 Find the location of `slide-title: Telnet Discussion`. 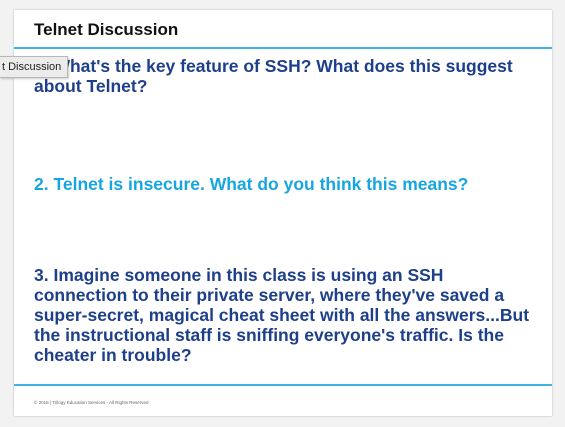

slide-title: Telnet Discussion is located at coordinates (106, 29).